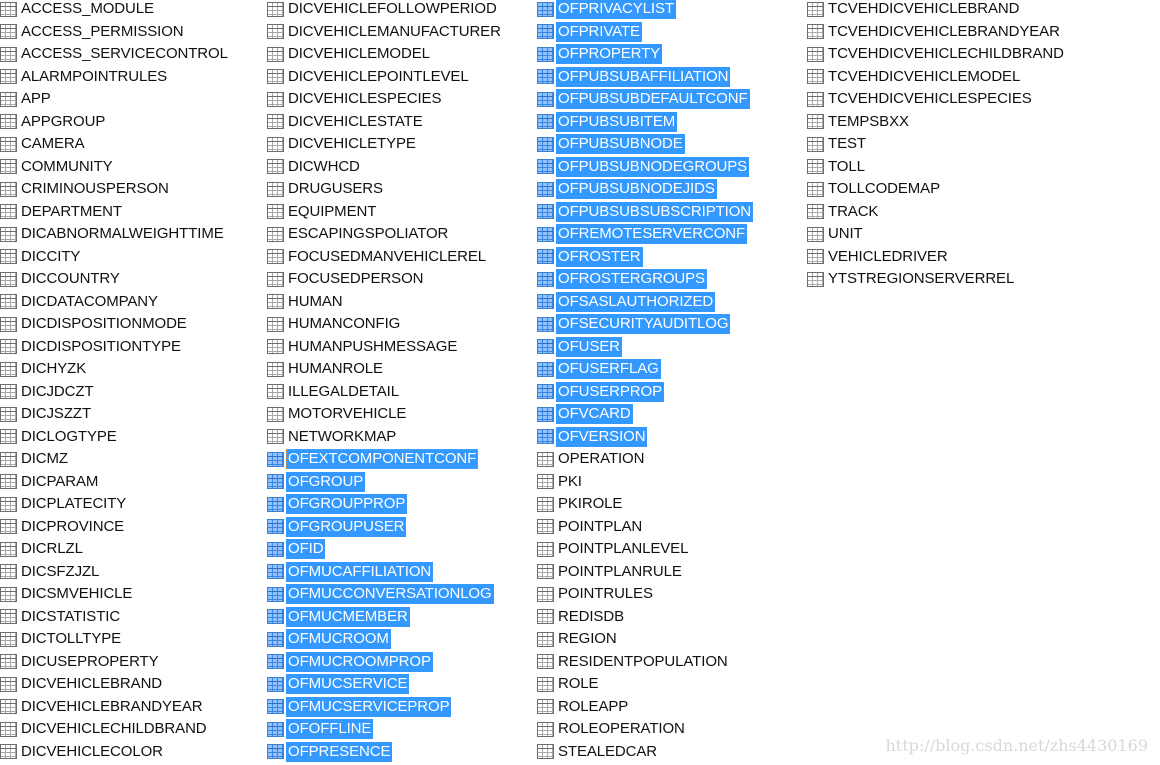 Image resolution: width=1160 pixels, height=765 pixels. I want to click on list-item: OFMUCCONVERSATIONLOG, so click(385, 594).